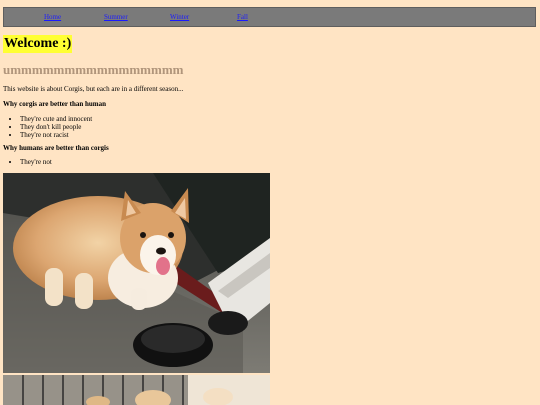 The width and height of the screenshot is (540, 405). What do you see at coordinates (136, 390) in the screenshot?
I see `corgi-photo-partial` at bounding box center [136, 390].